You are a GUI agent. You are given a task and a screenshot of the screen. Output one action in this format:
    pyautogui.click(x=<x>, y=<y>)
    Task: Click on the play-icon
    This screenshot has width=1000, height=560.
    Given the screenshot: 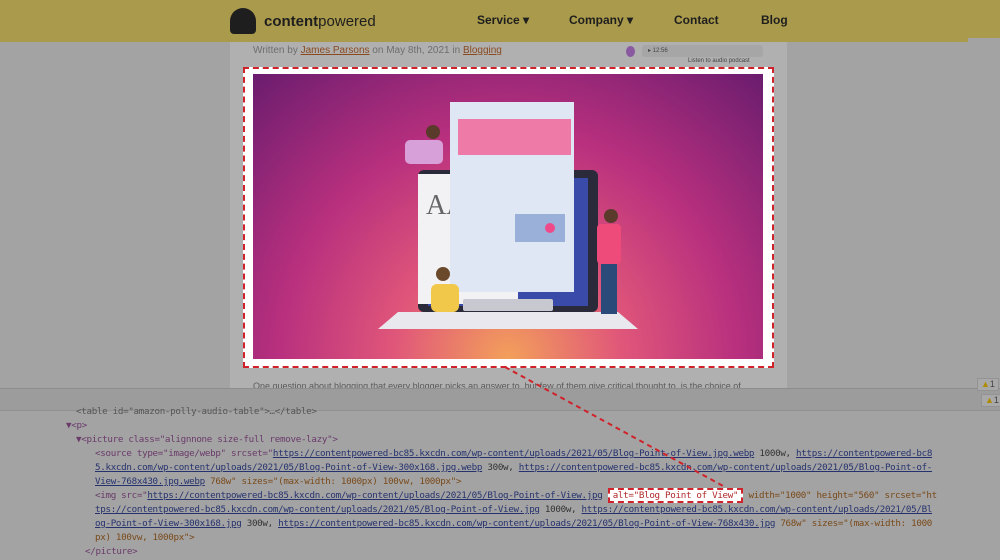 What is the action you would take?
    pyautogui.click(x=550, y=228)
    